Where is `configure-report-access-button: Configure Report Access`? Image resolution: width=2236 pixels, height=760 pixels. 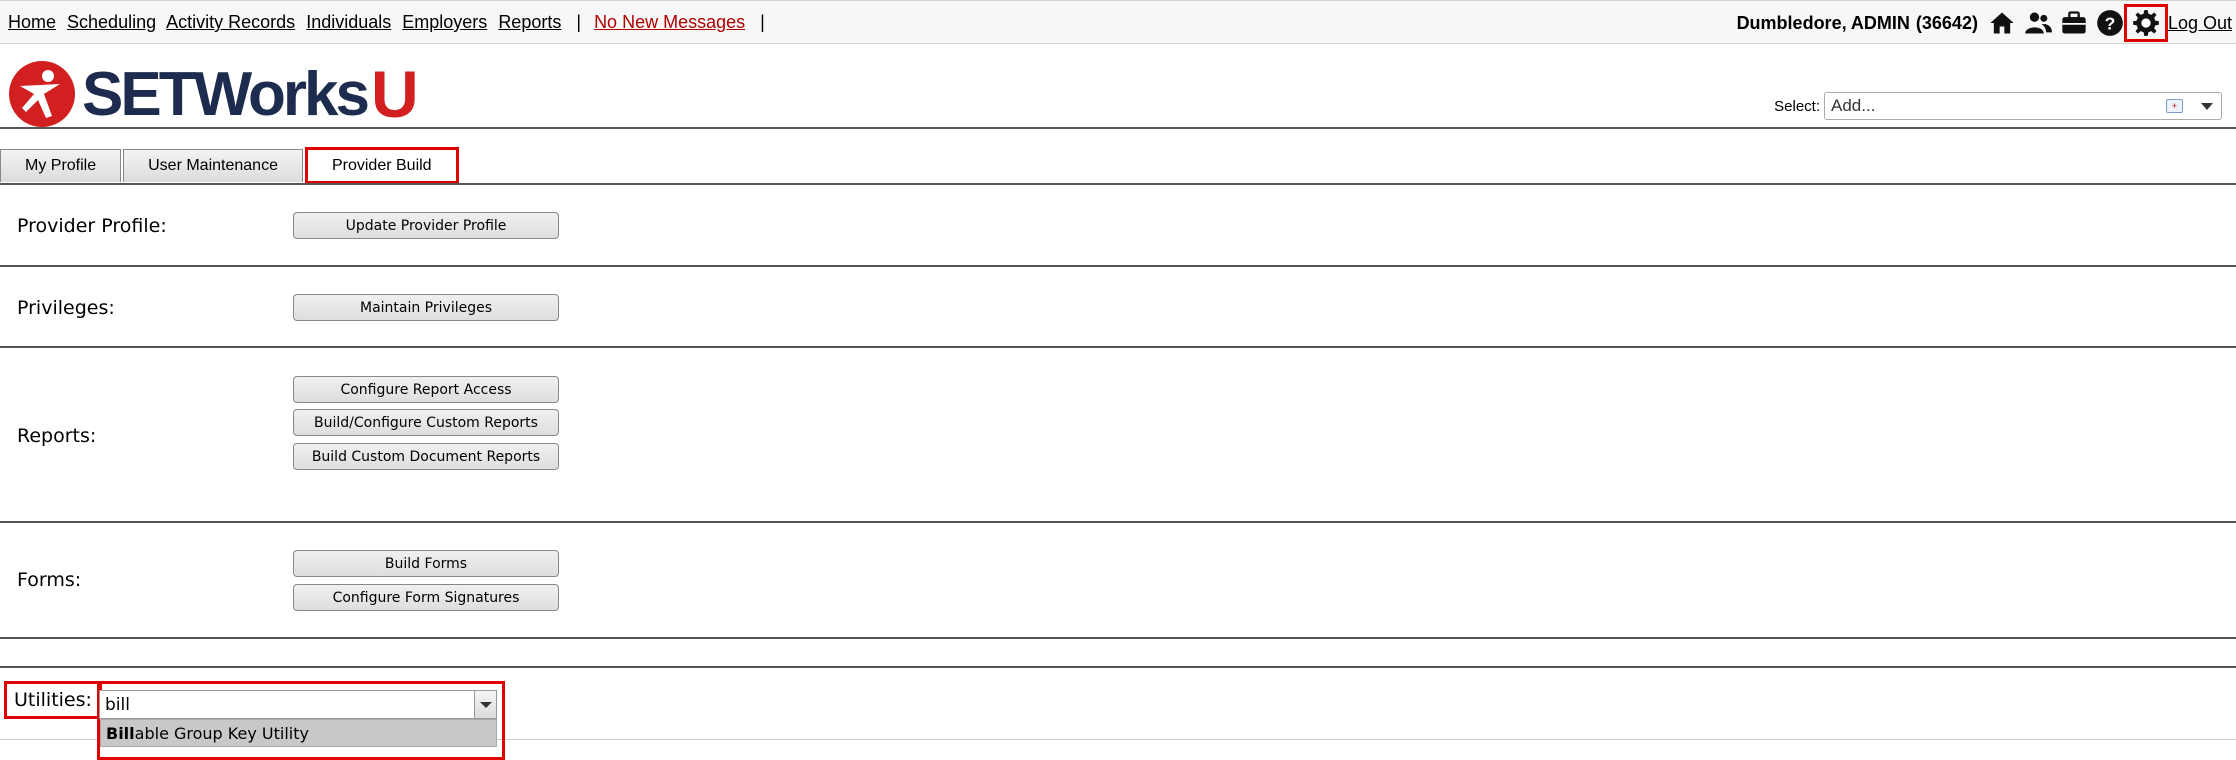 configure-report-access-button: Configure Report Access is located at coordinates (426, 389).